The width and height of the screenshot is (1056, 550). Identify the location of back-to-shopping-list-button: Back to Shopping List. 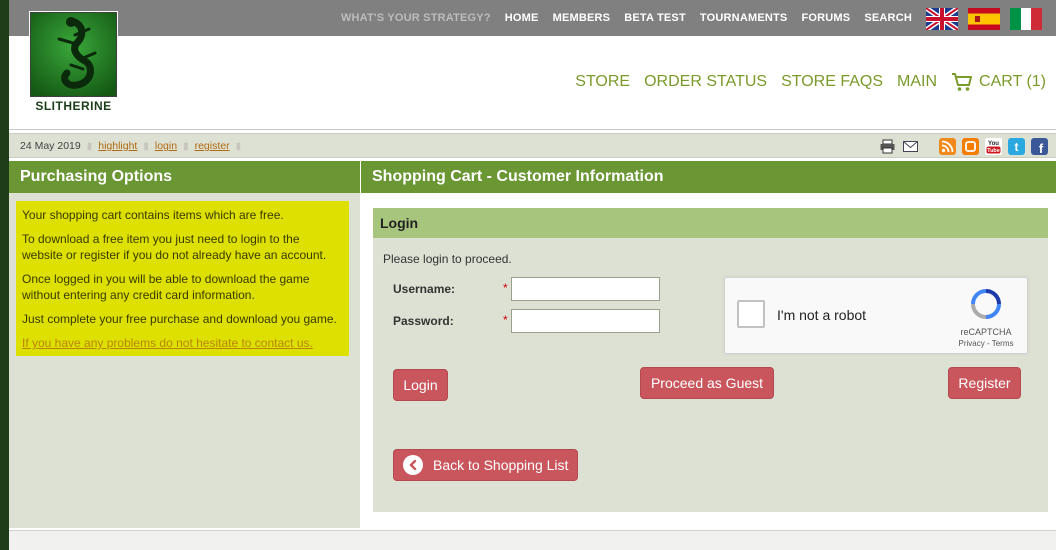
(485, 465).